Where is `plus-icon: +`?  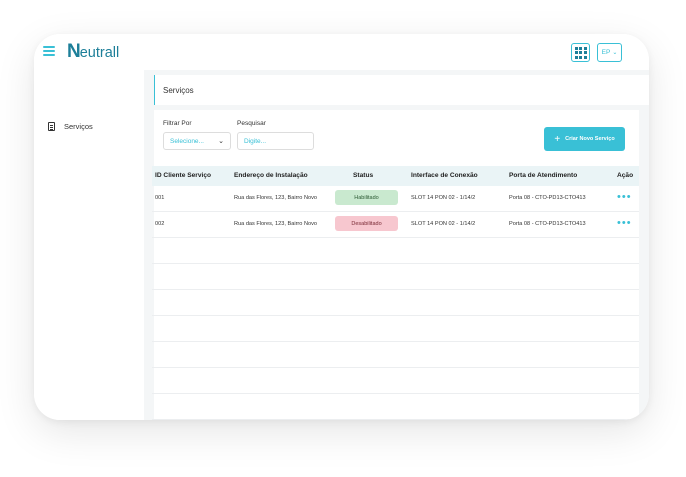
plus-icon: + is located at coordinates (557, 139).